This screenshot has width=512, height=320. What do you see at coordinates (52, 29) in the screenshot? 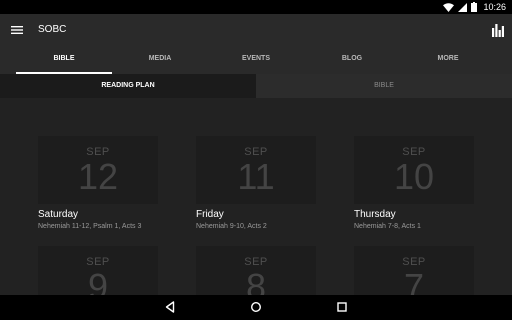
I see `app-title: SOBC` at bounding box center [52, 29].